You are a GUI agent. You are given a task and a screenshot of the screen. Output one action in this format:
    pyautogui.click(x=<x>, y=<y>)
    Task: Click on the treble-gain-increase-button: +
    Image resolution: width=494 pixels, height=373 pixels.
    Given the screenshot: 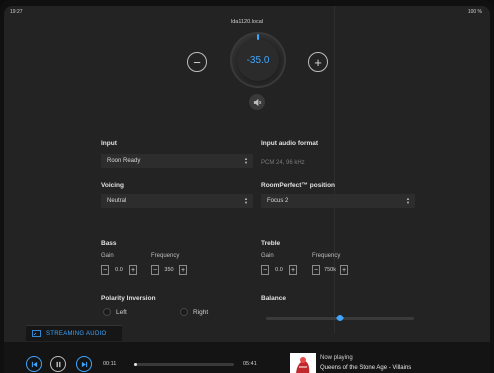 What is the action you would take?
    pyautogui.click(x=293, y=270)
    